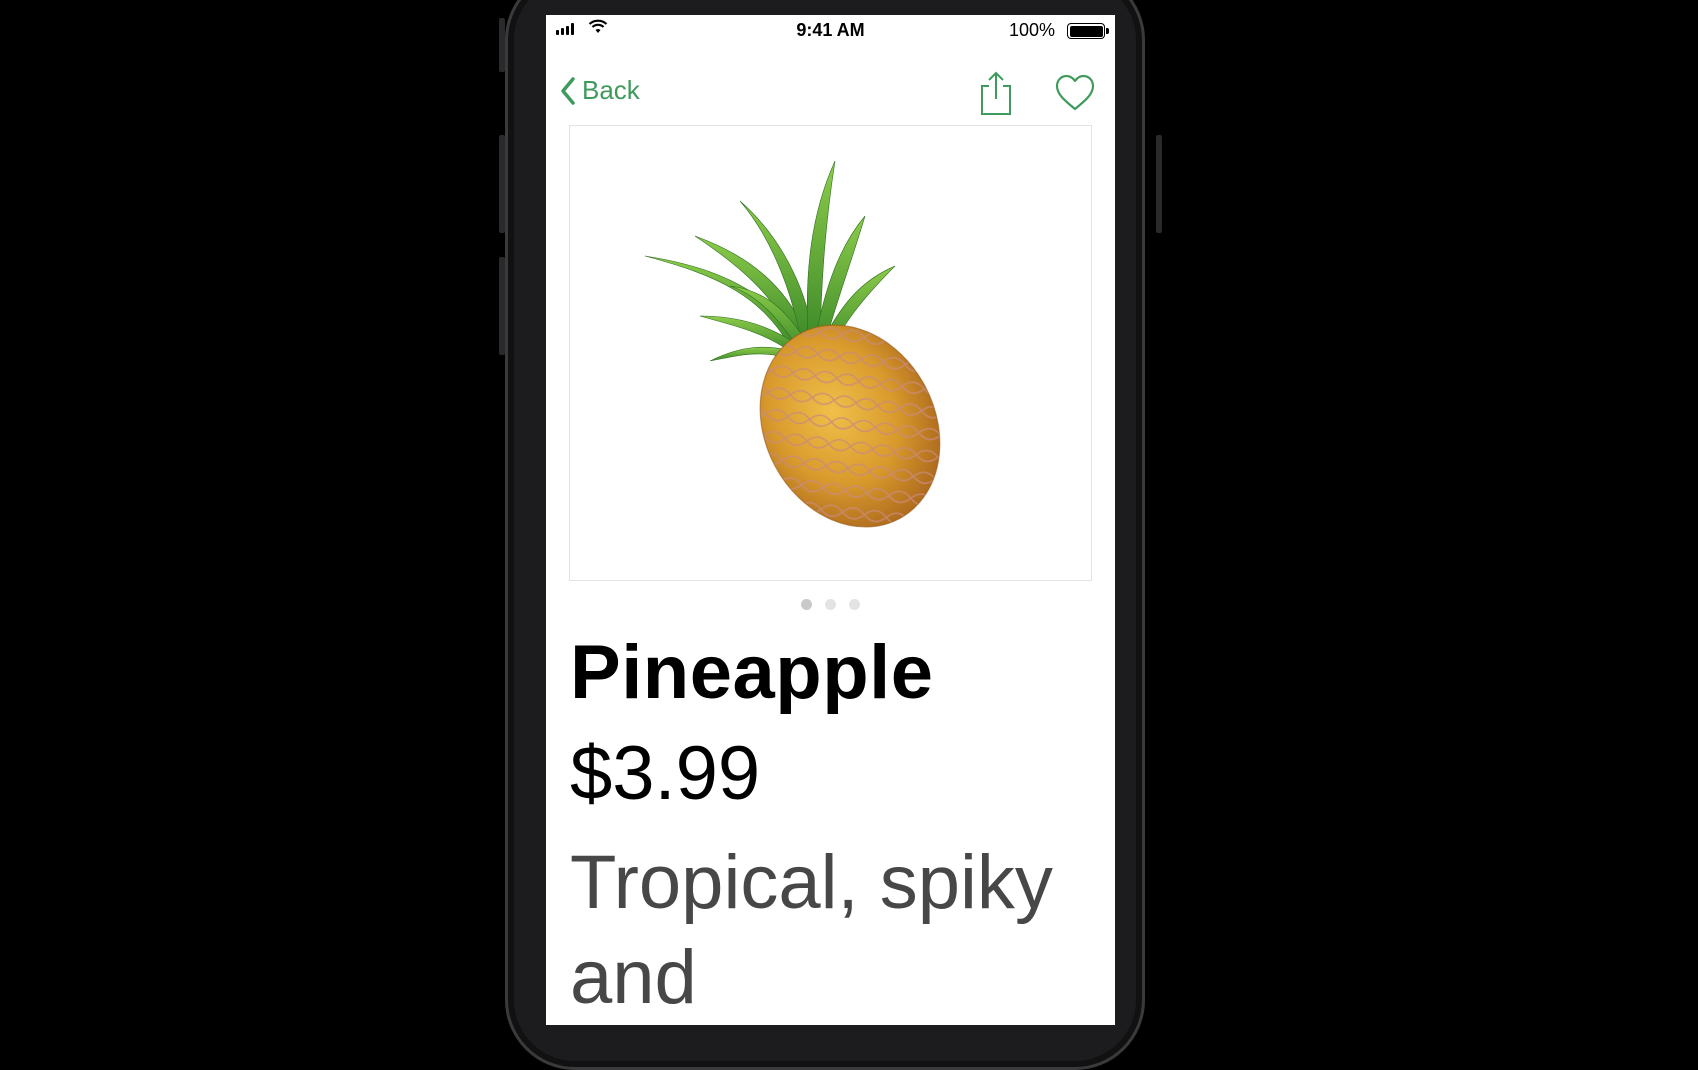 The height and width of the screenshot is (1070, 1698). Describe the element at coordinates (811, 930) in the screenshot. I see `product-description: Tropical, spiky and` at that location.